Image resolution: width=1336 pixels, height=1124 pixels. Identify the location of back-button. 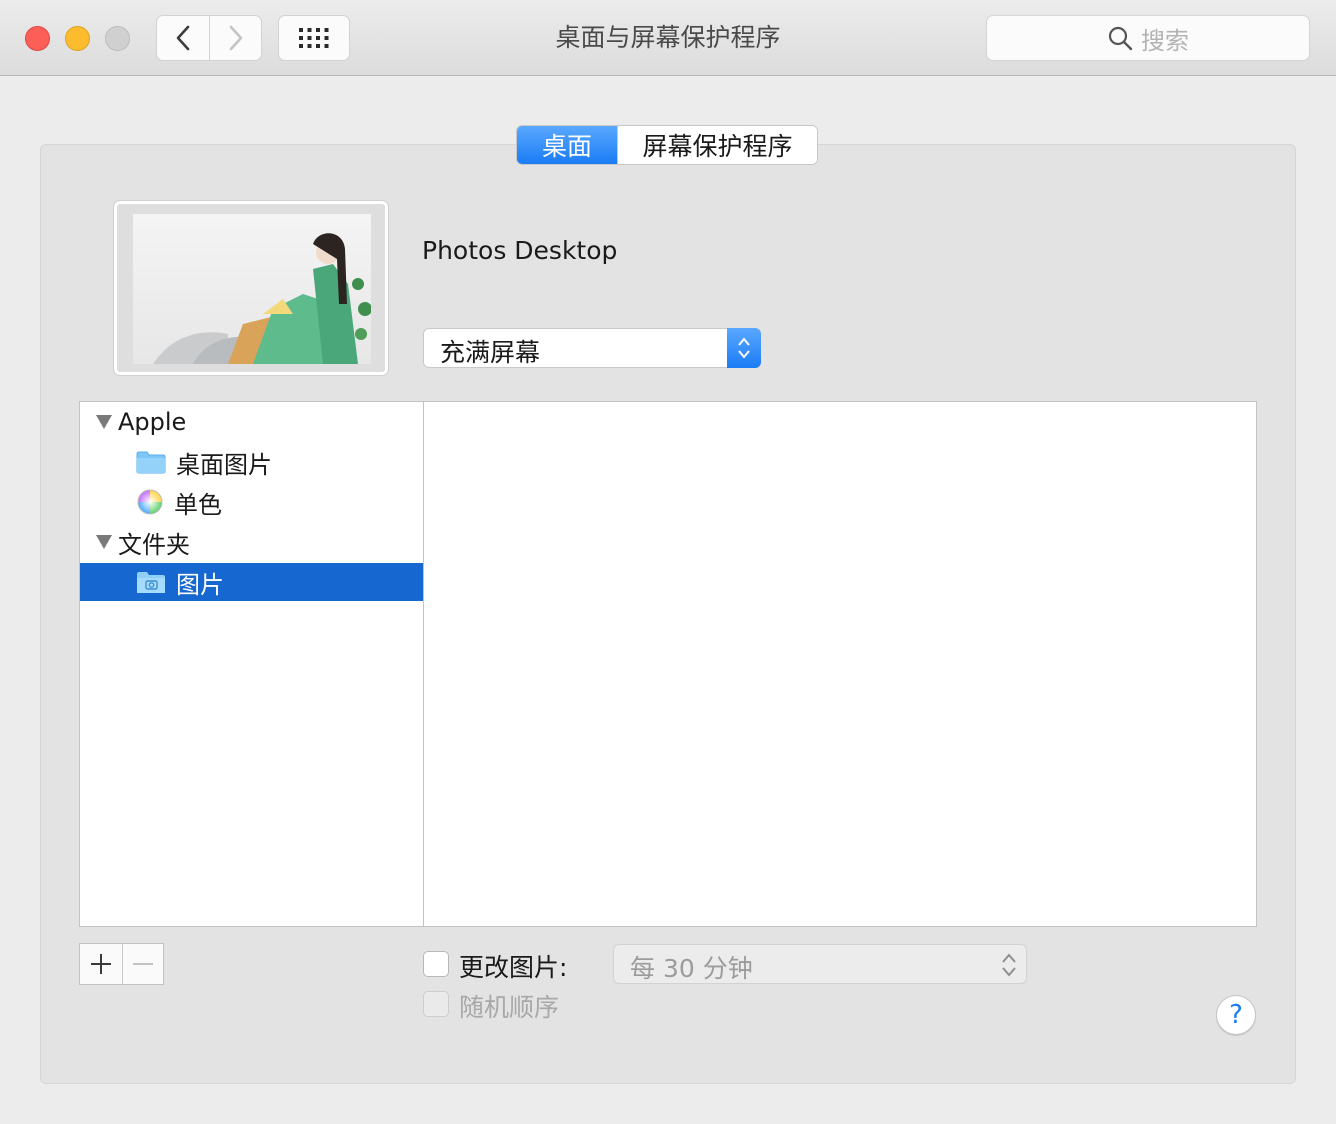
(183, 38).